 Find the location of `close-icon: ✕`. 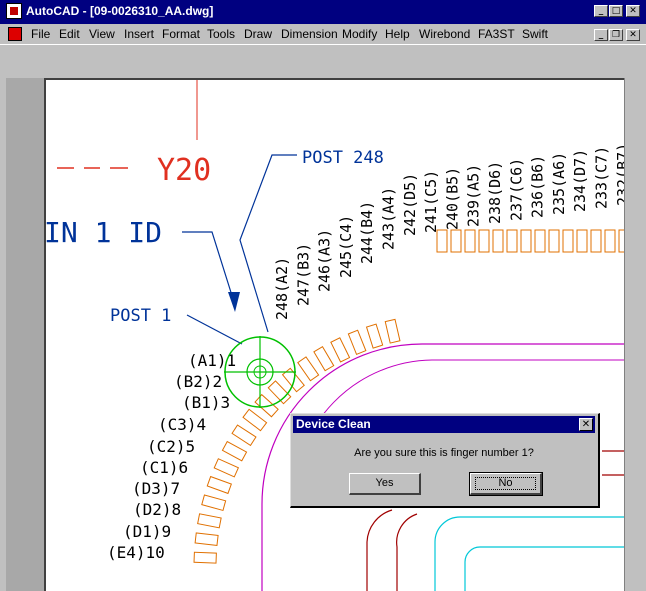

close-icon: ✕ is located at coordinates (633, 11).